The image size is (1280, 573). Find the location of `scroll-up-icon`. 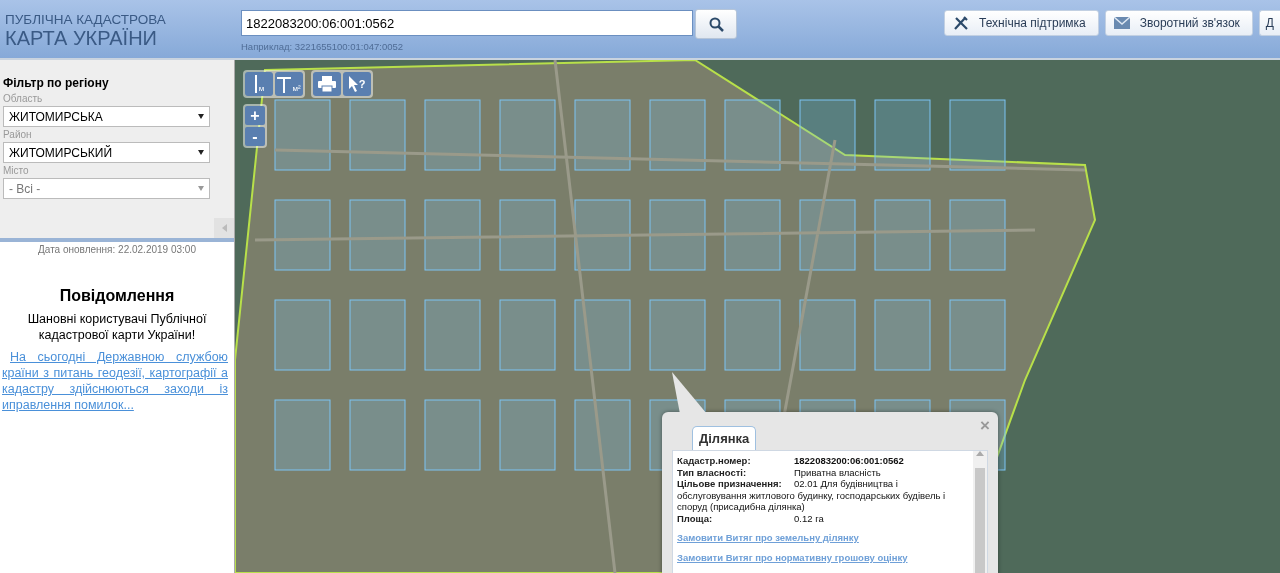

scroll-up-icon is located at coordinates (980, 453).